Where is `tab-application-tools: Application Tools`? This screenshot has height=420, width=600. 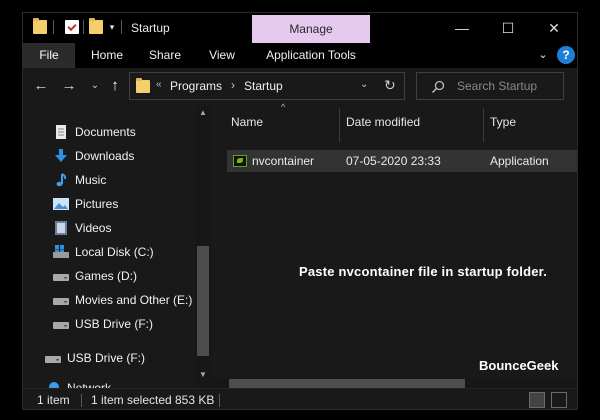
tab-application-tools: Application Tools is located at coordinates (311, 55).